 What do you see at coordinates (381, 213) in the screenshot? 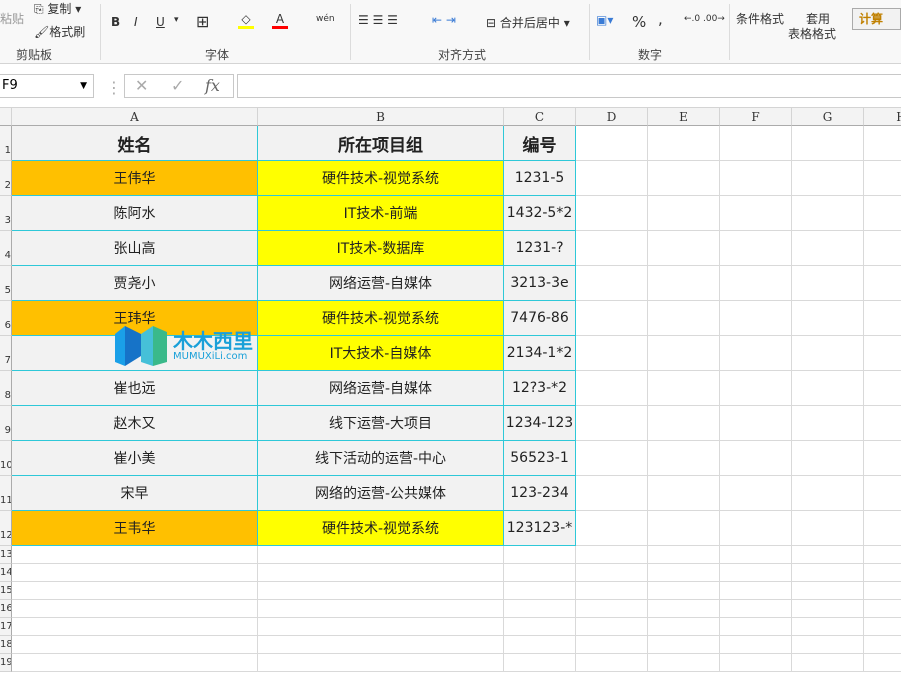
I see `table-cell-group: IT技术-前端` at bounding box center [381, 213].